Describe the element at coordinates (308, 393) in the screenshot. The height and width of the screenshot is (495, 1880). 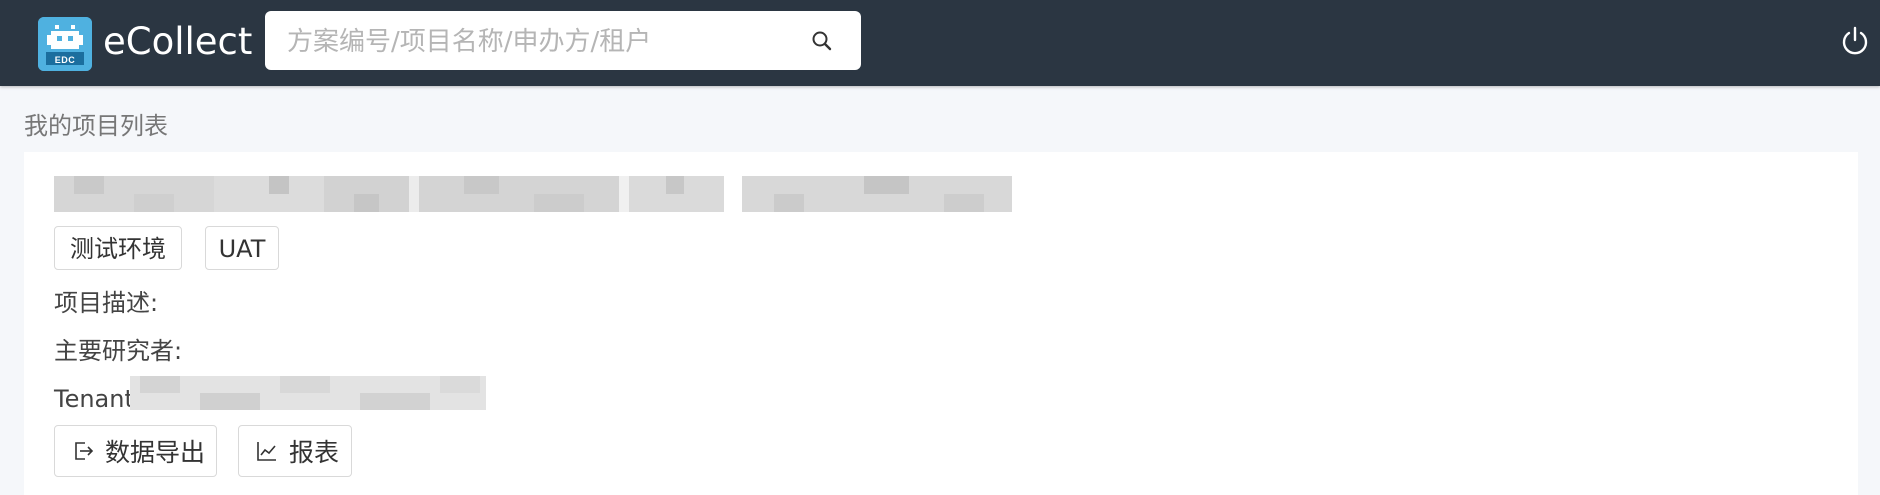
I see `tenant-value-redacted` at that location.